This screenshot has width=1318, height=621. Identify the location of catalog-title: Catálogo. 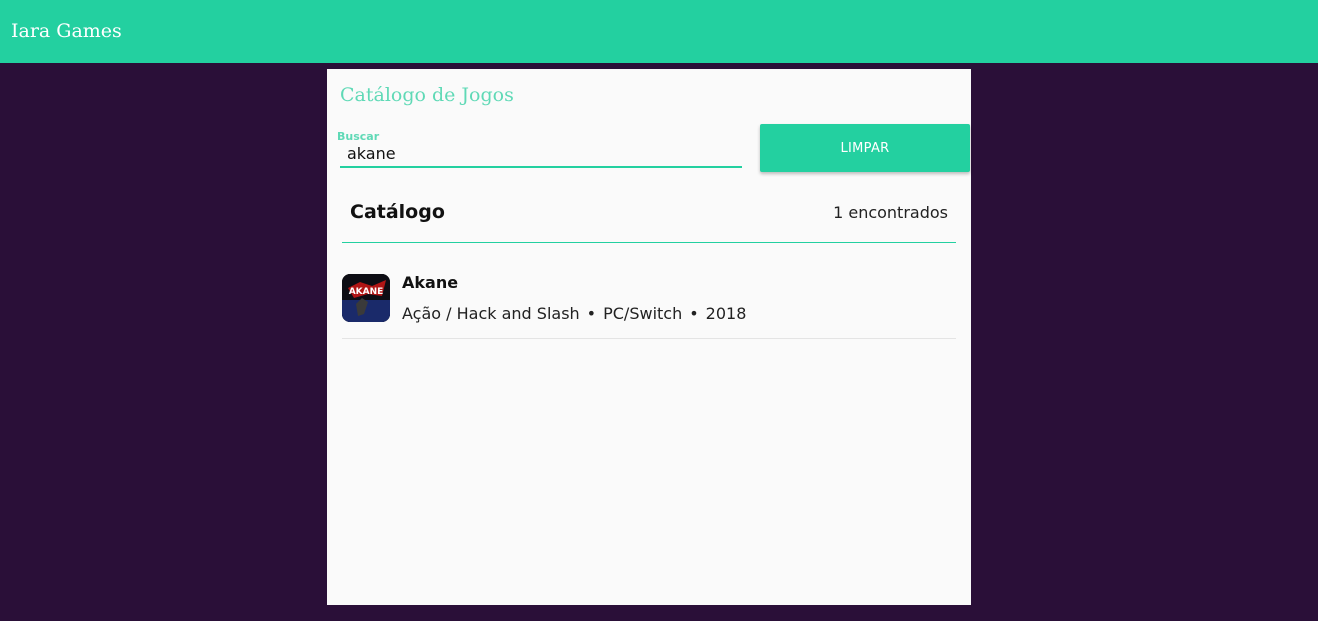
(397, 212).